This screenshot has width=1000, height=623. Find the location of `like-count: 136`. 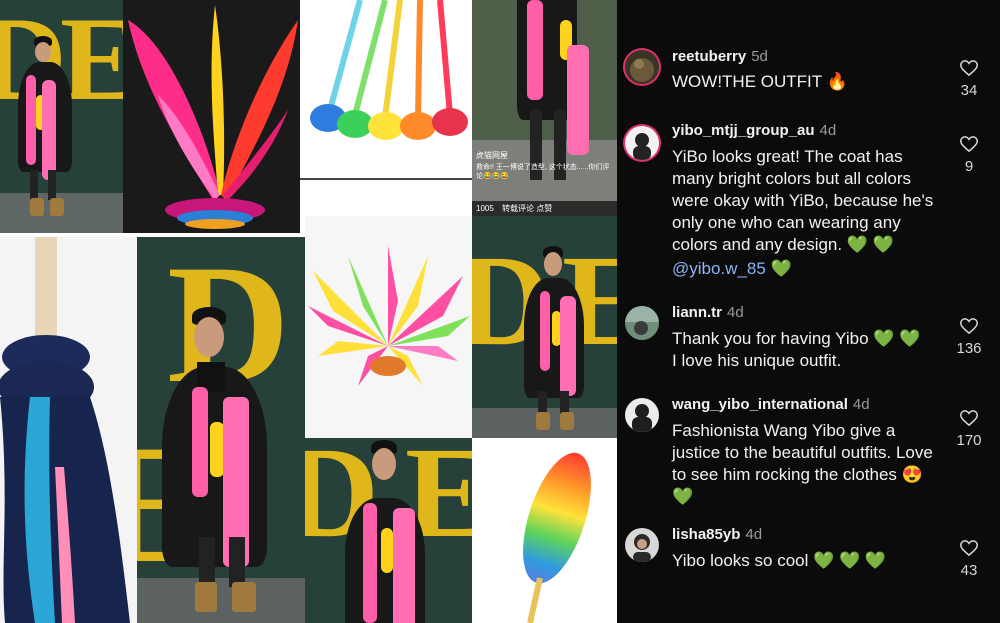

like-count: 136 is located at coordinates (969, 348).